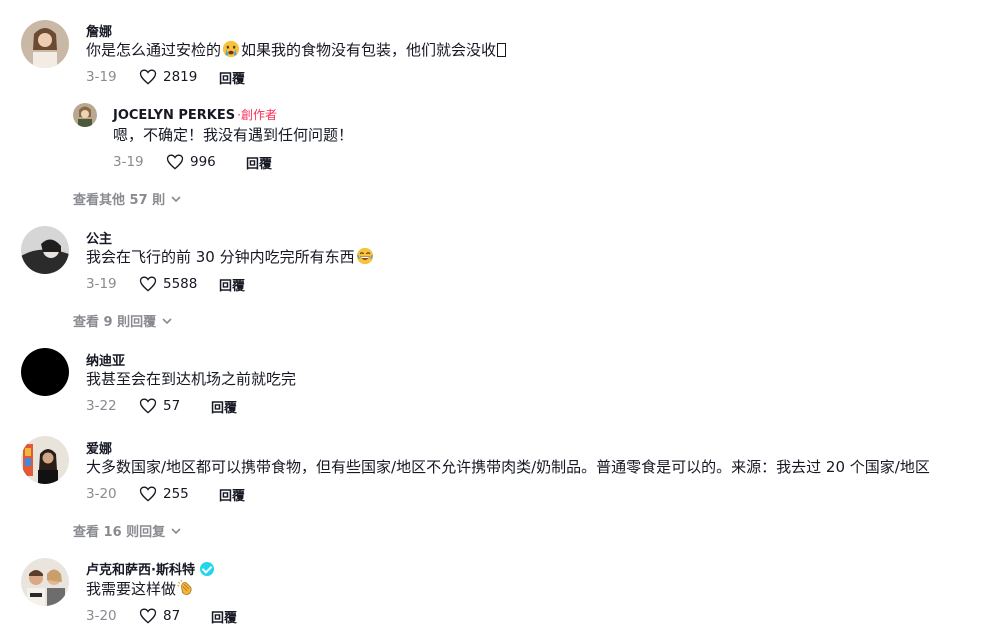 This screenshot has width=1000, height=637. What do you see at coordinates (195, 114) in the screenshot?
I see `username: JOCELYN PERKES ·創作者` at bounding box center [195, 114].